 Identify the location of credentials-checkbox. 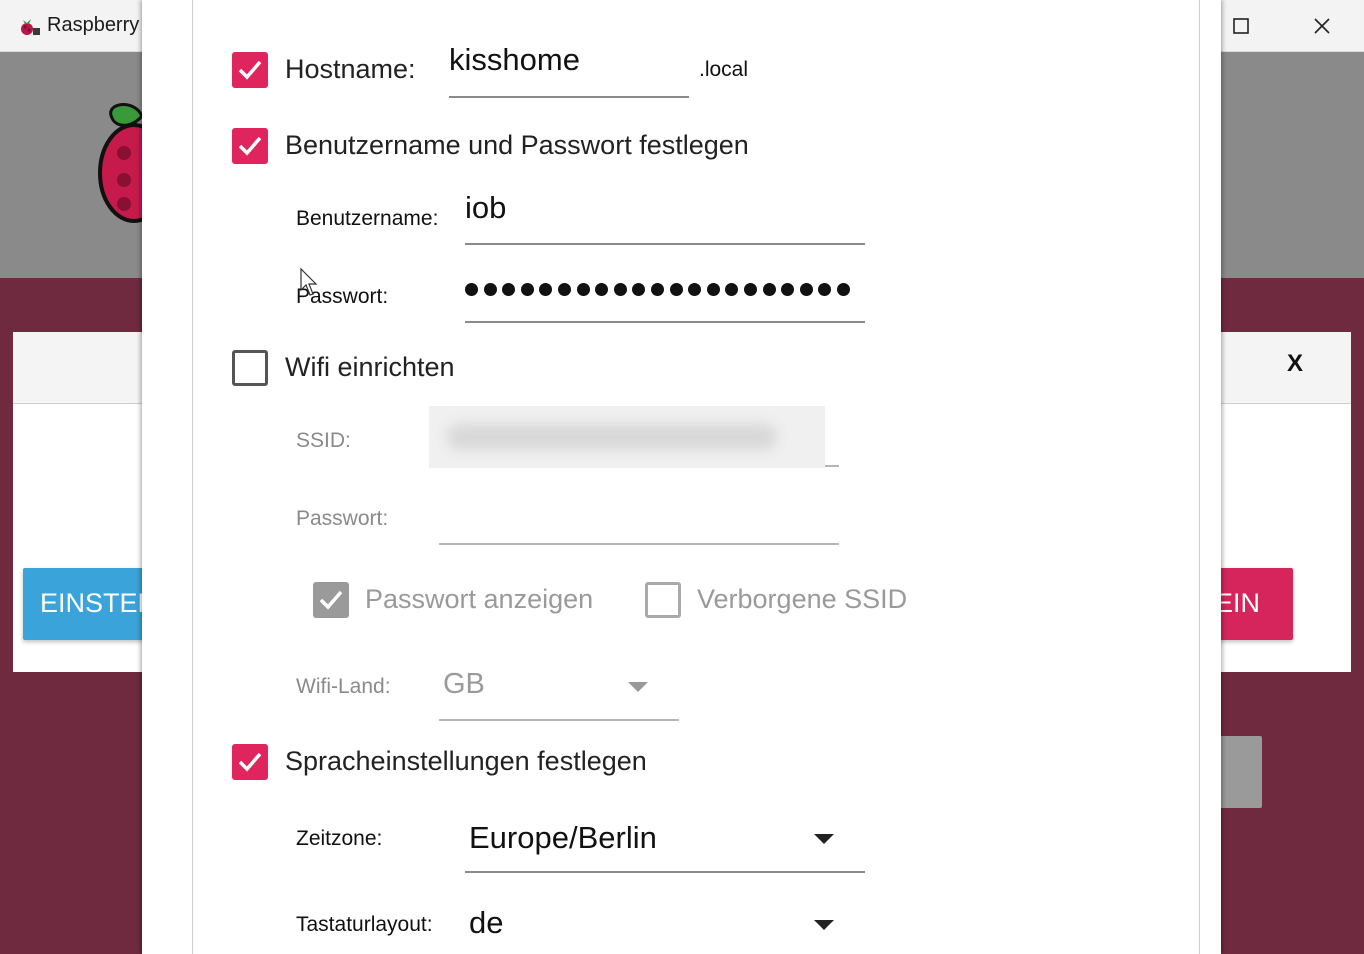
(250, 146).